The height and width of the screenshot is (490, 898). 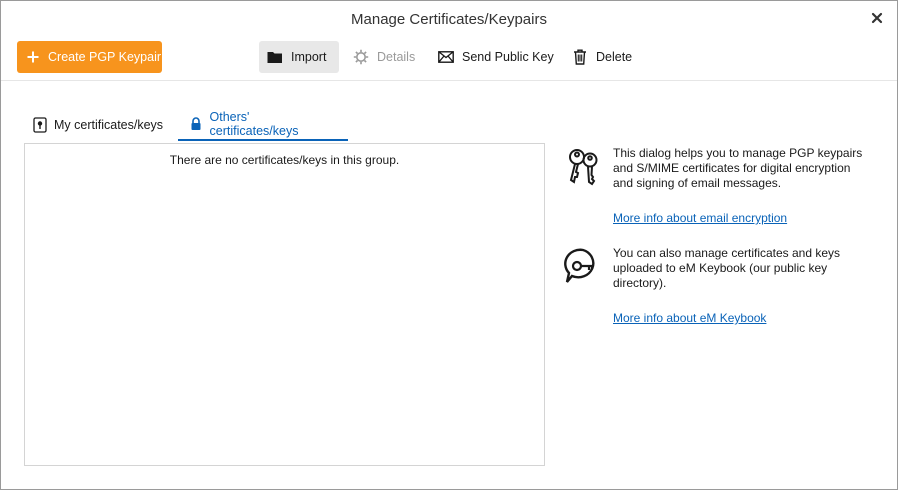 What do you see at coordinates (109, 125) in the screenshot?
I see `tab-my-certificates-label: My certificates/keys` at bounding box center [109, 125].